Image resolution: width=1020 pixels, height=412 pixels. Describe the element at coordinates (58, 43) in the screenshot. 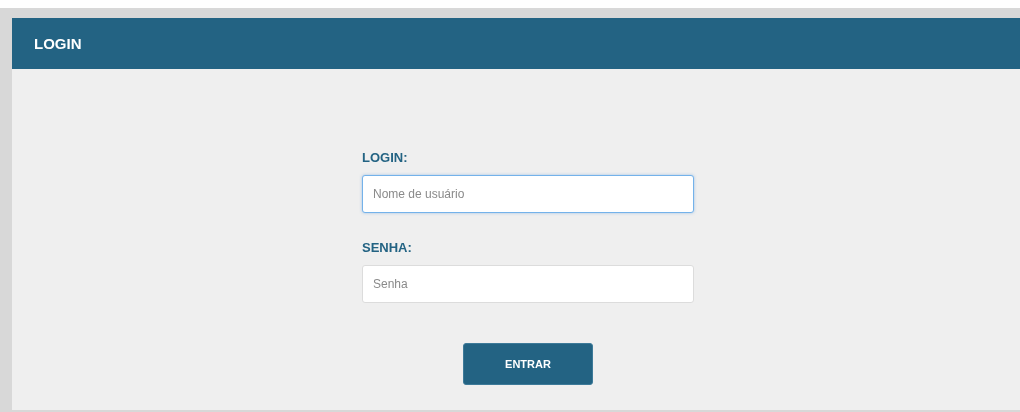

I see `page-title: LOGIN` at that location.